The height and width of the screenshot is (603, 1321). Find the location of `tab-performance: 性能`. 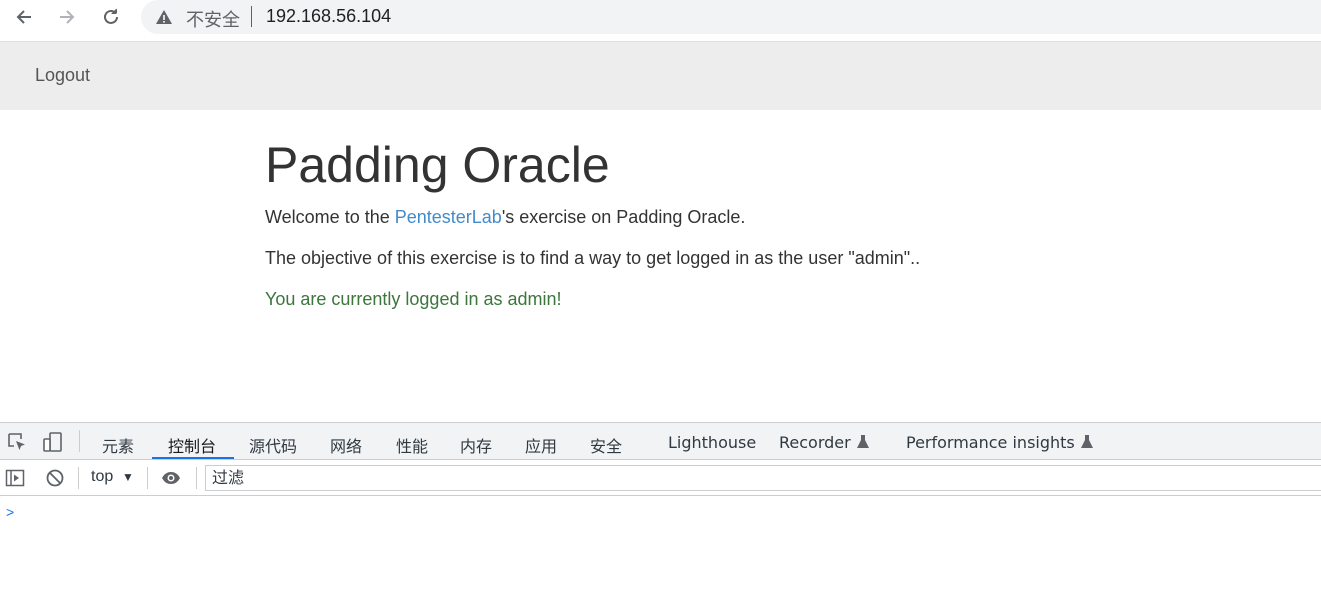

tab-performance: 性能 is located at coordinates (412, 445).